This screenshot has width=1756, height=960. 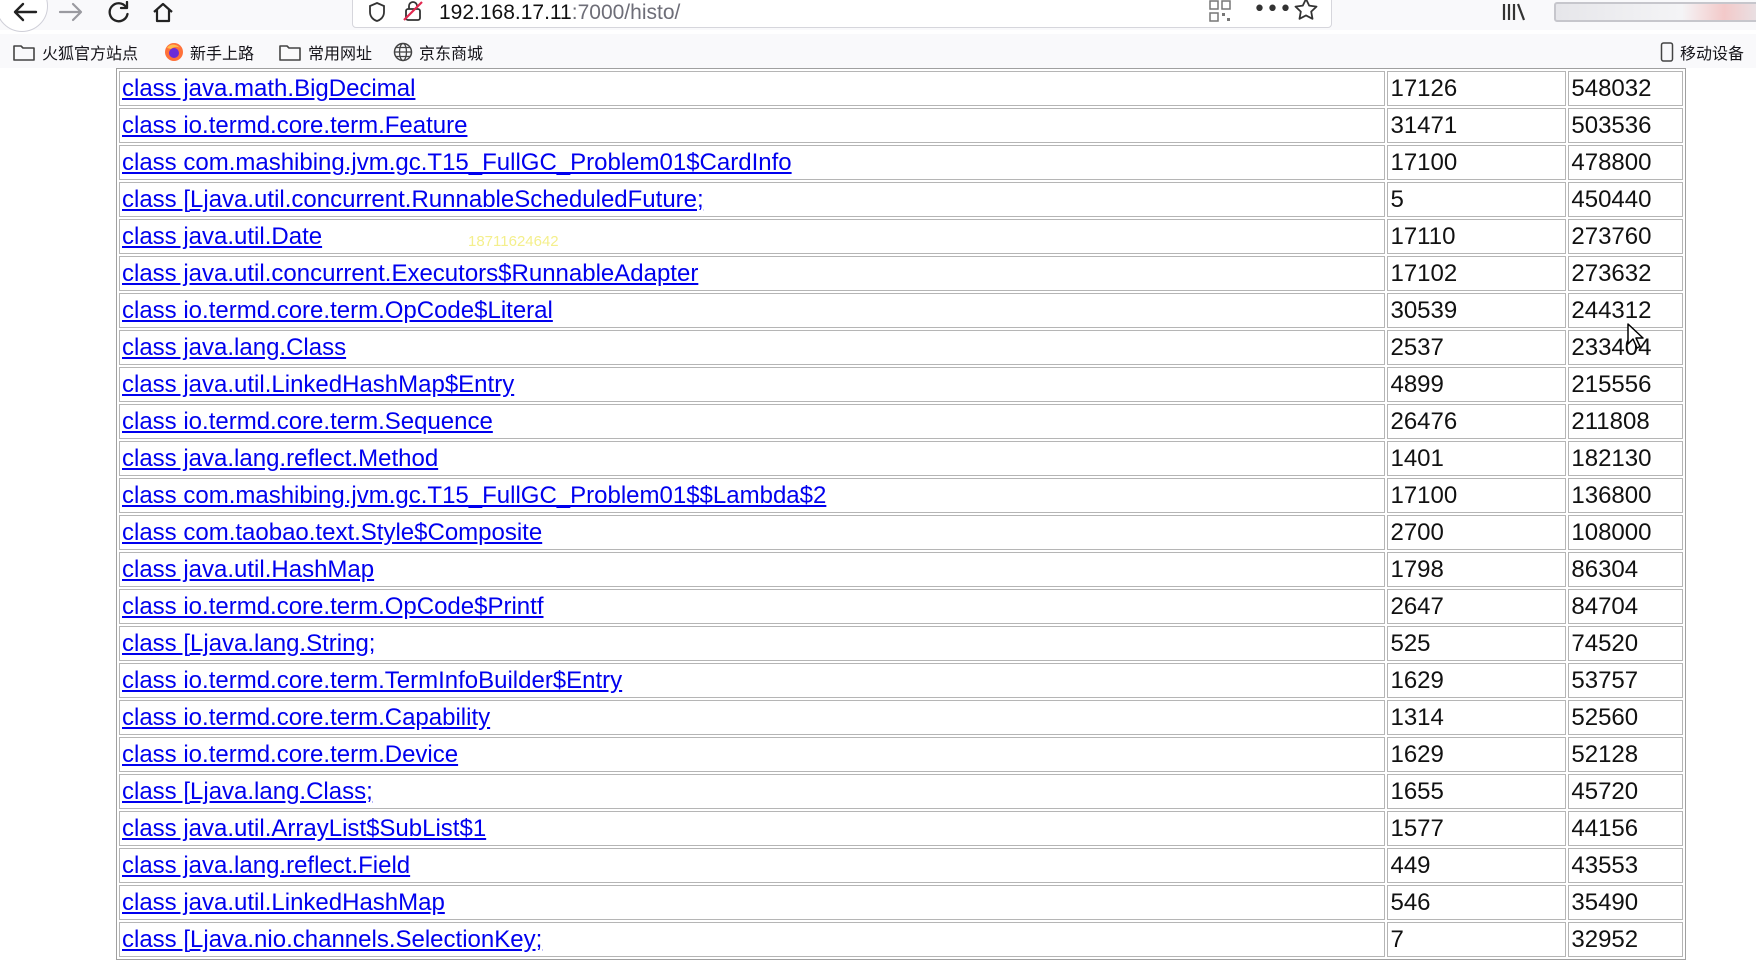 I want to click on instance-count-cell: 17102, so click(x=1477, y=273).